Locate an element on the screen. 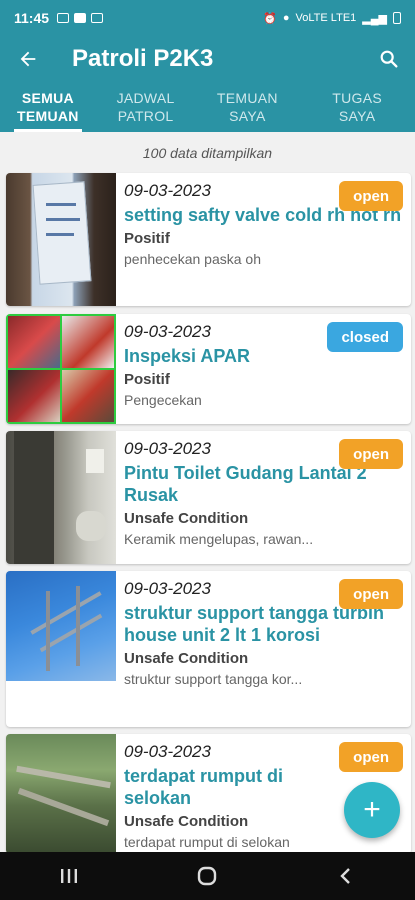 Image resolution: width=415 pixels, height=900 pixels. notification-icons is located at coordinates (80, 18).